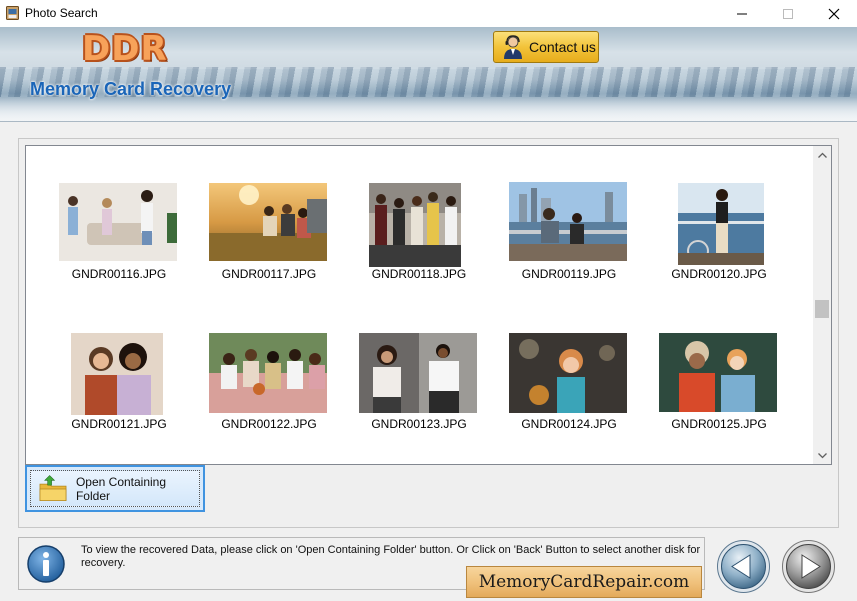 The width and height of the screenshot is (857, 601). Describe the element at coordinates (569, 424) in the screenshot. I see `photo-filename: GNDR00124.JPG` at that location.